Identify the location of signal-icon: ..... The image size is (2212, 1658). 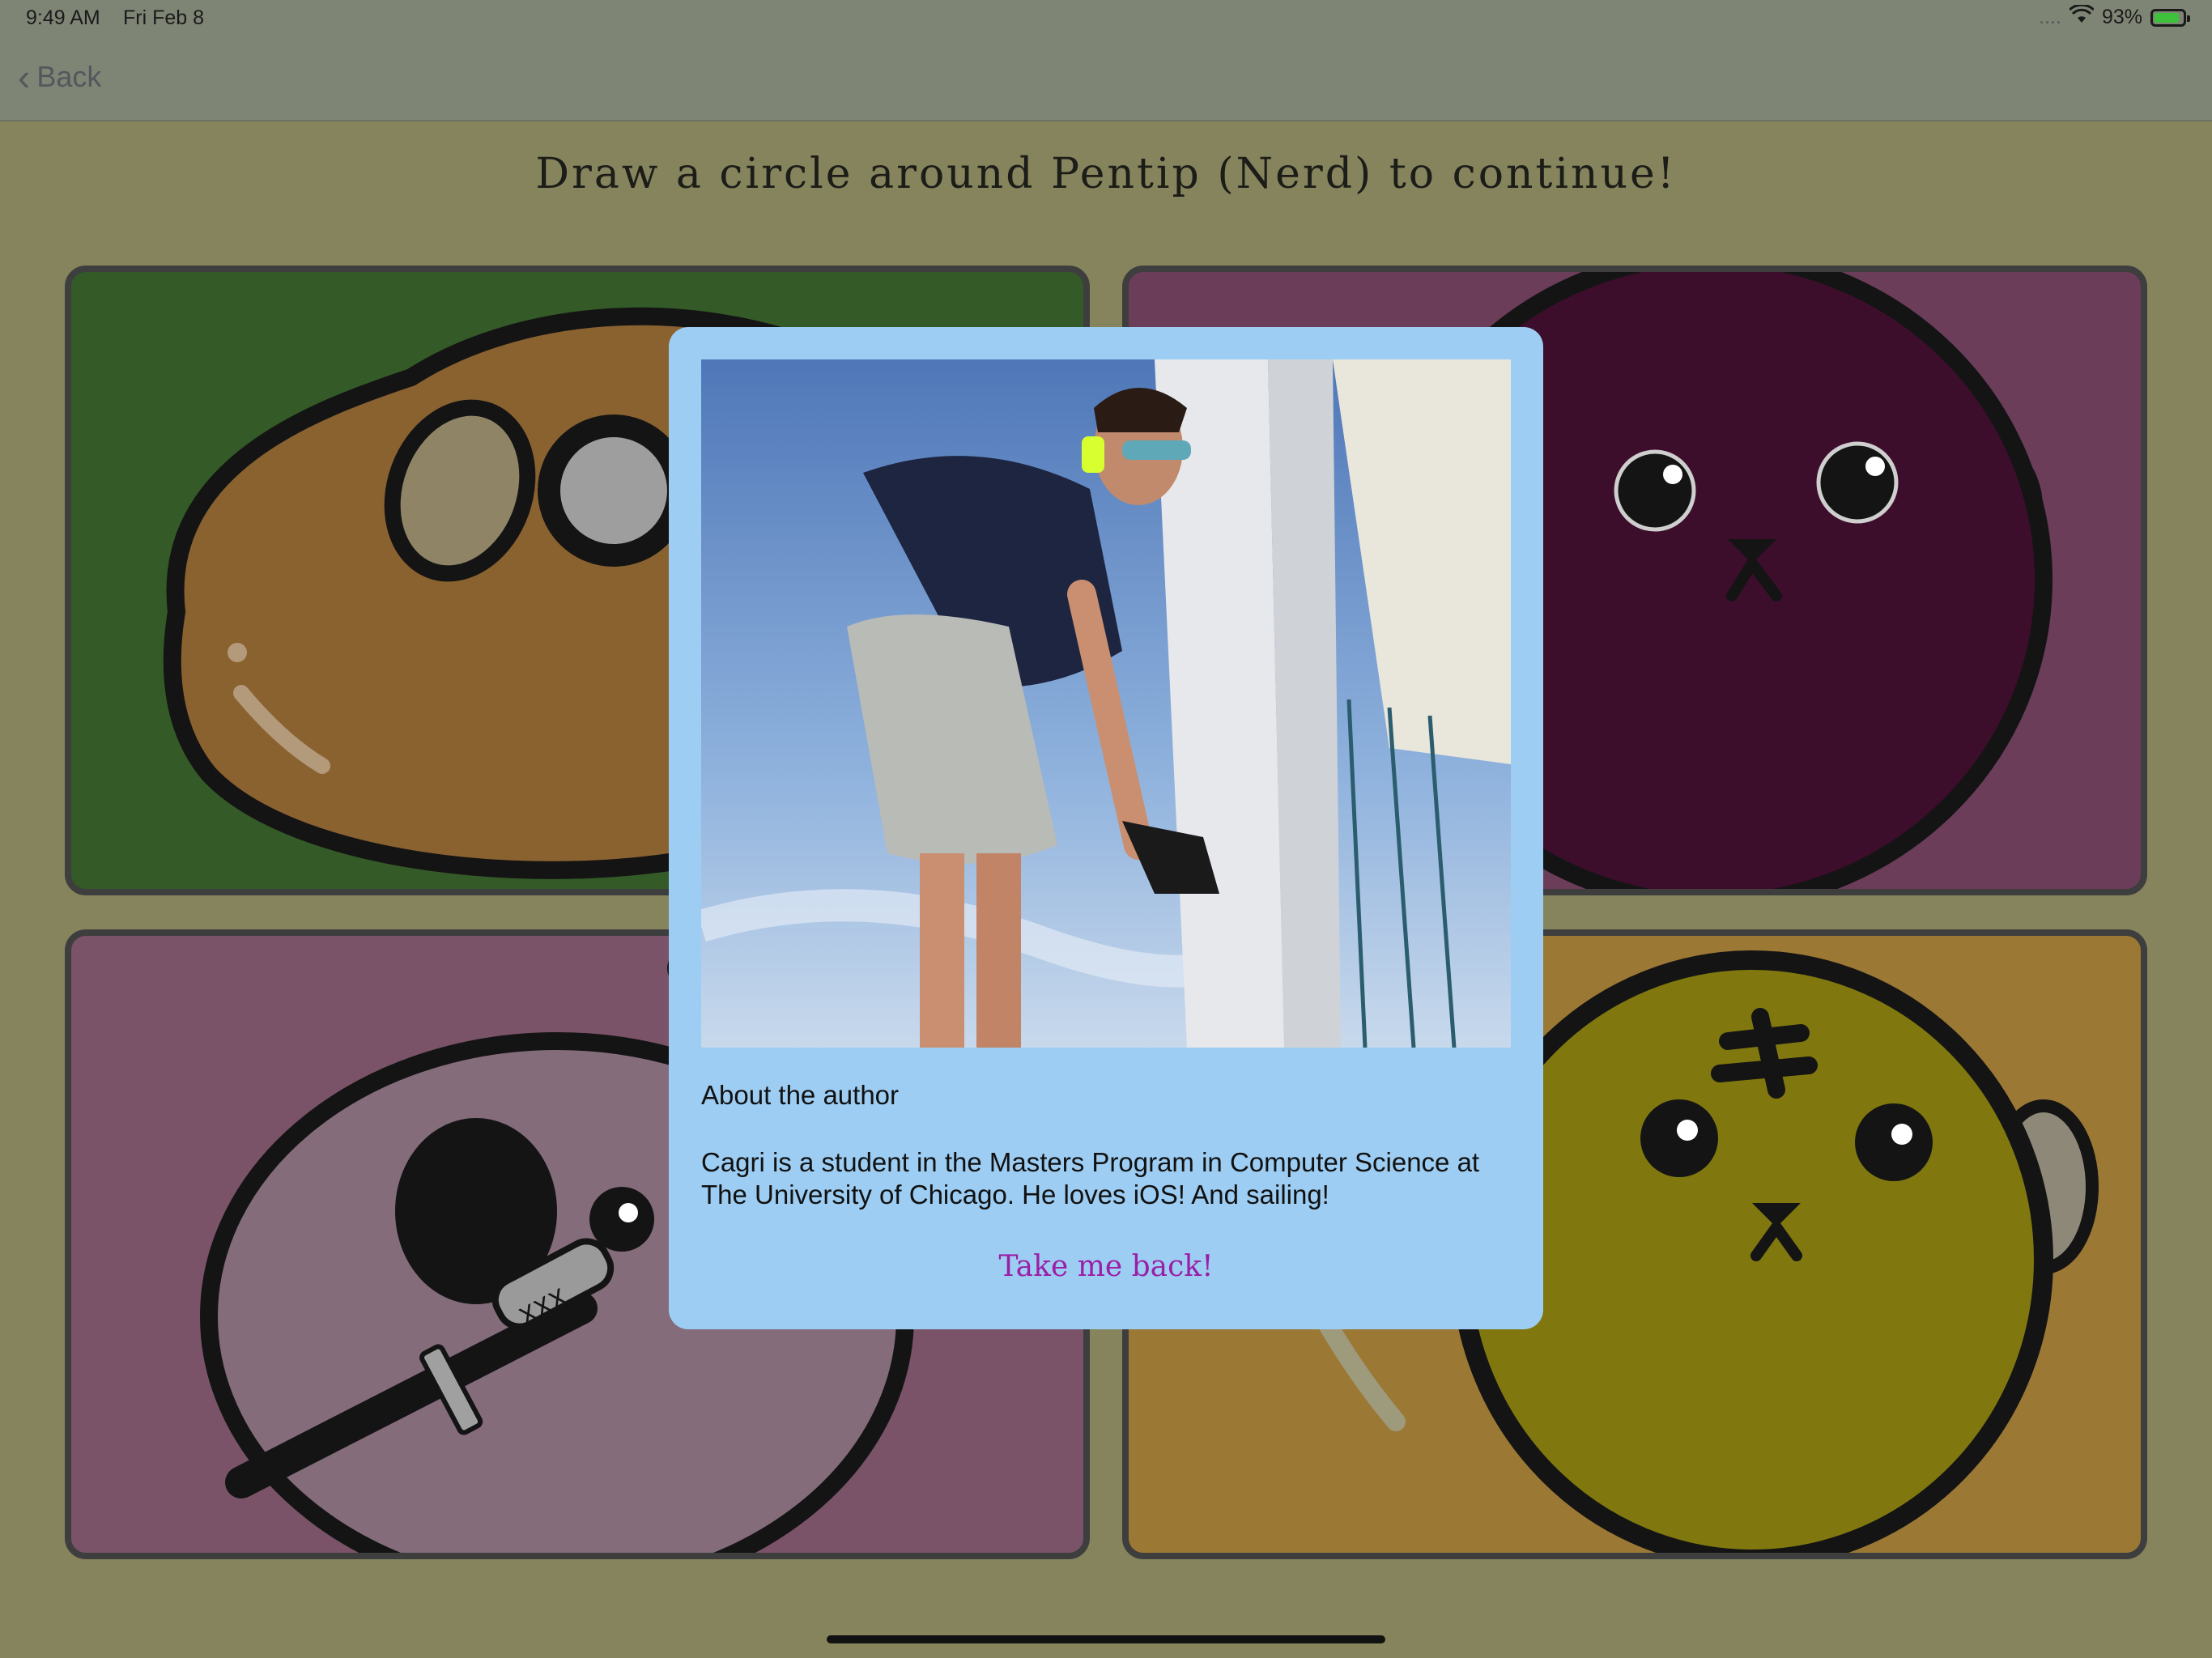
(2050, 17).